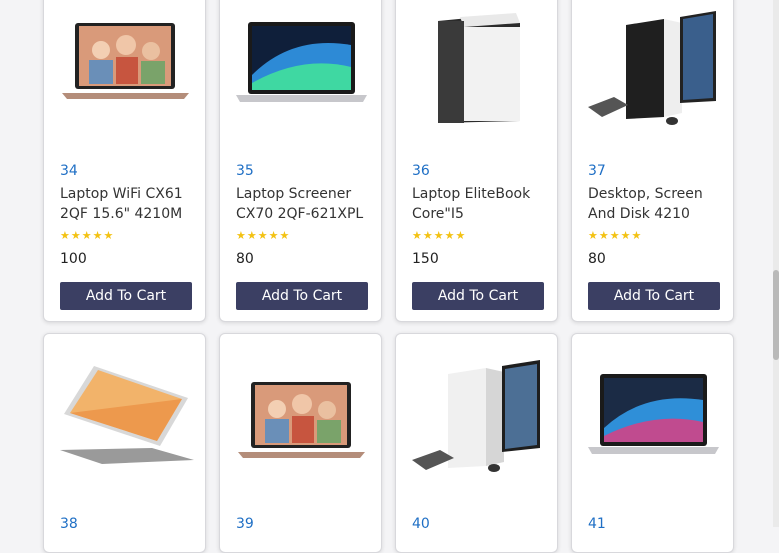 This screenshot has height=553, width=779. What do you see at coordinates (658, 204) in the screenshot?
I see `product-name: Desktop, Screen And Disk 4210` at bounding box center [658, 204].